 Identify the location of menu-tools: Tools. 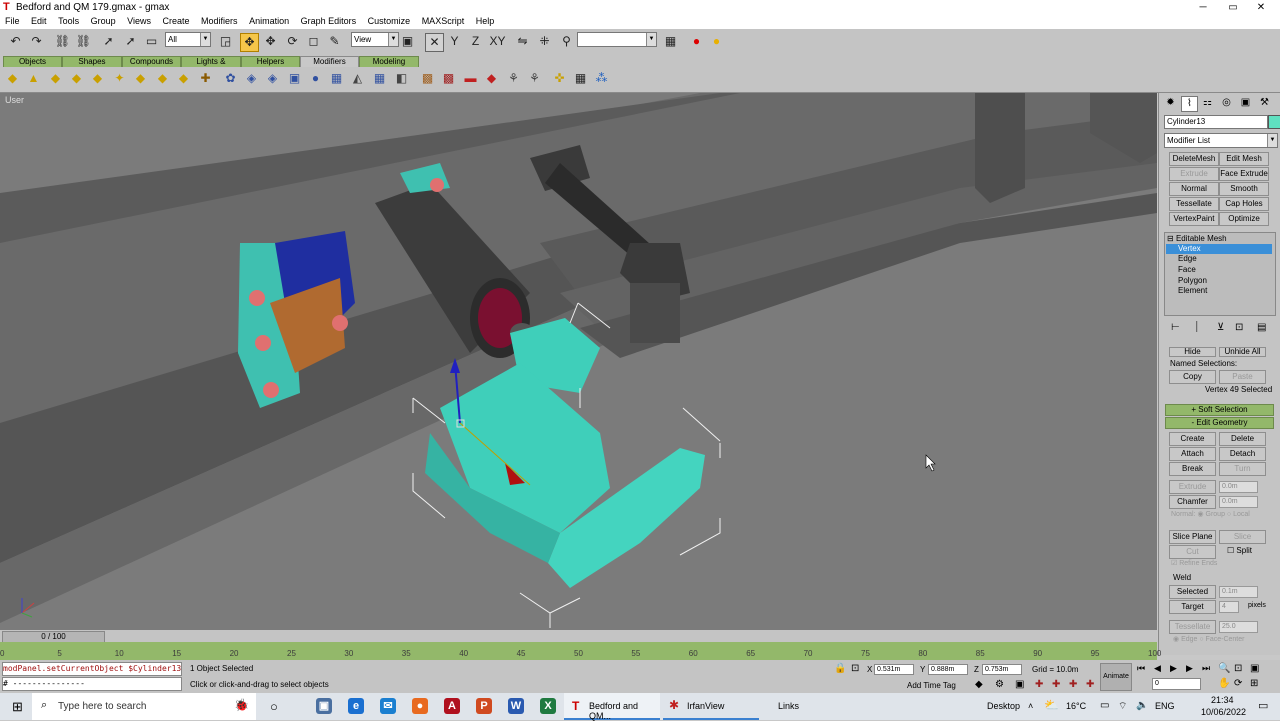
(68, 20).